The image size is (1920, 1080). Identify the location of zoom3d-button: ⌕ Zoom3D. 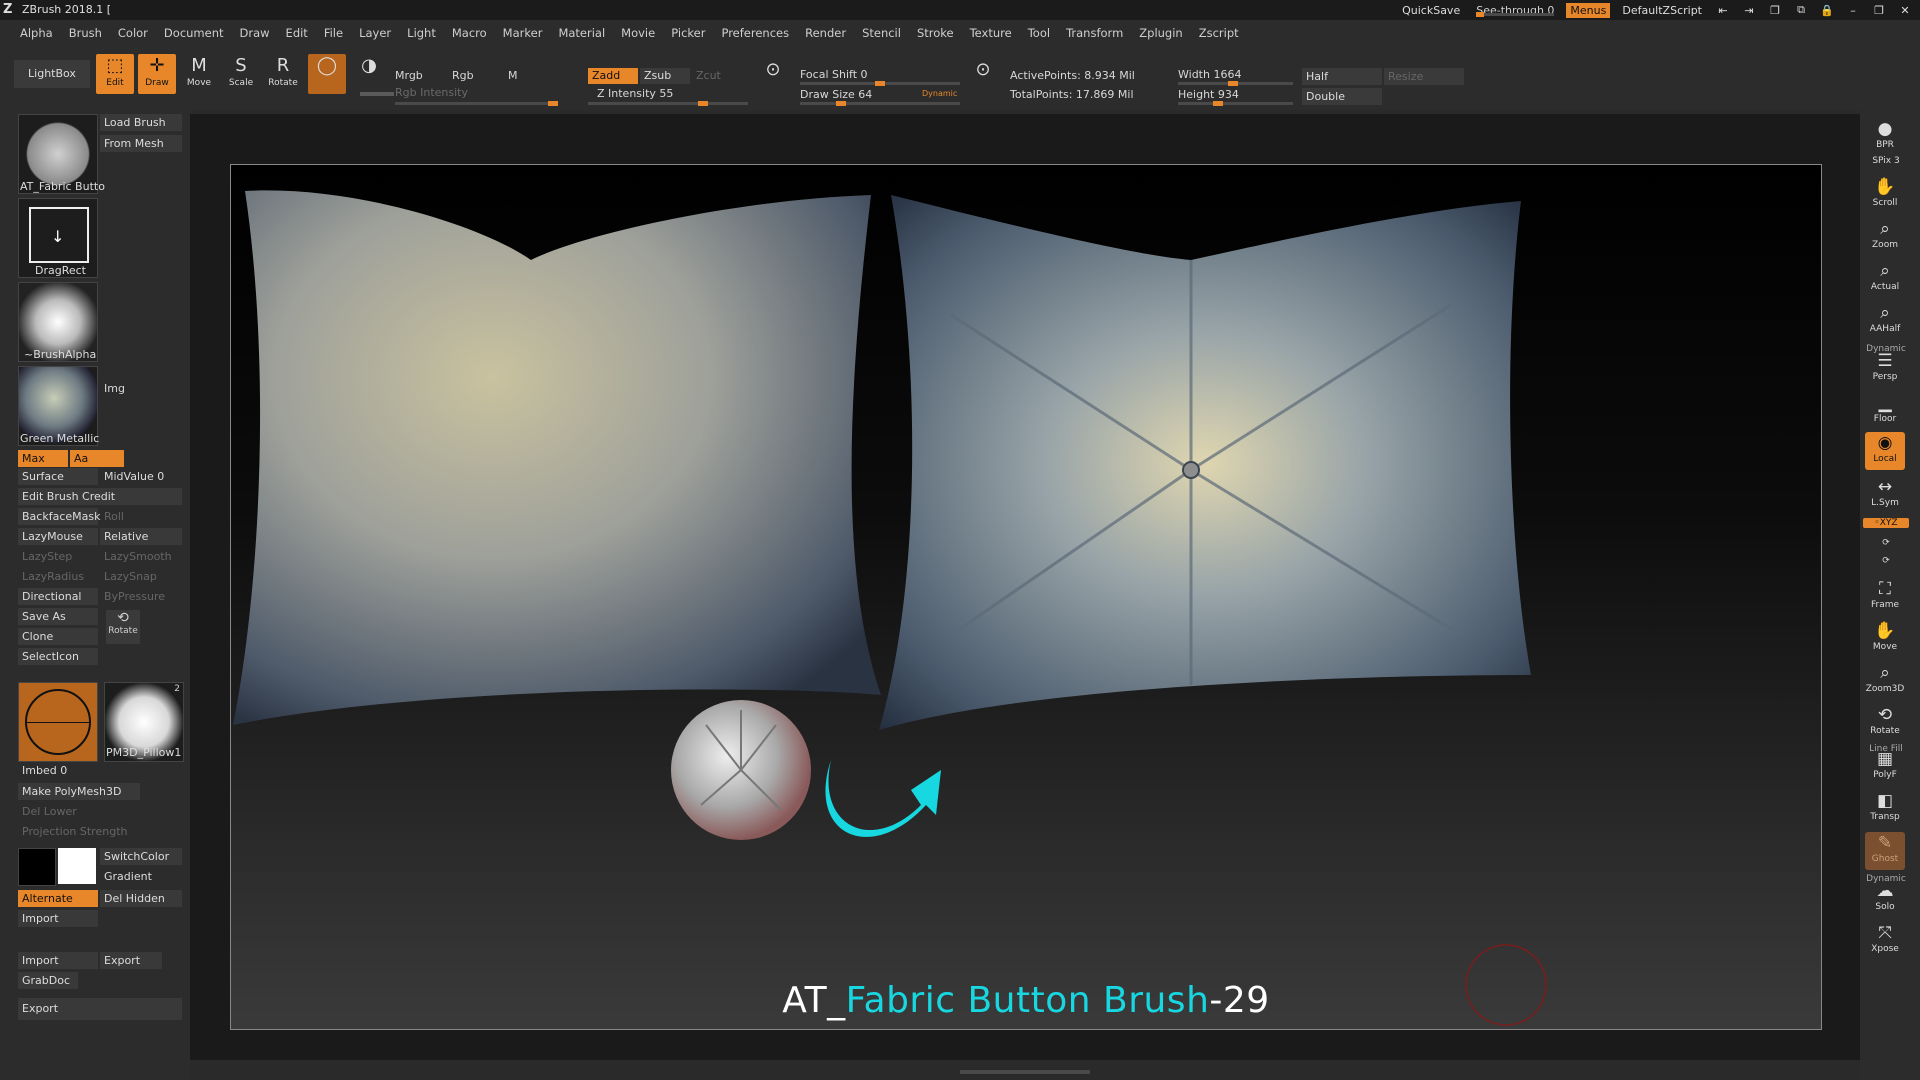
(1885, 681).